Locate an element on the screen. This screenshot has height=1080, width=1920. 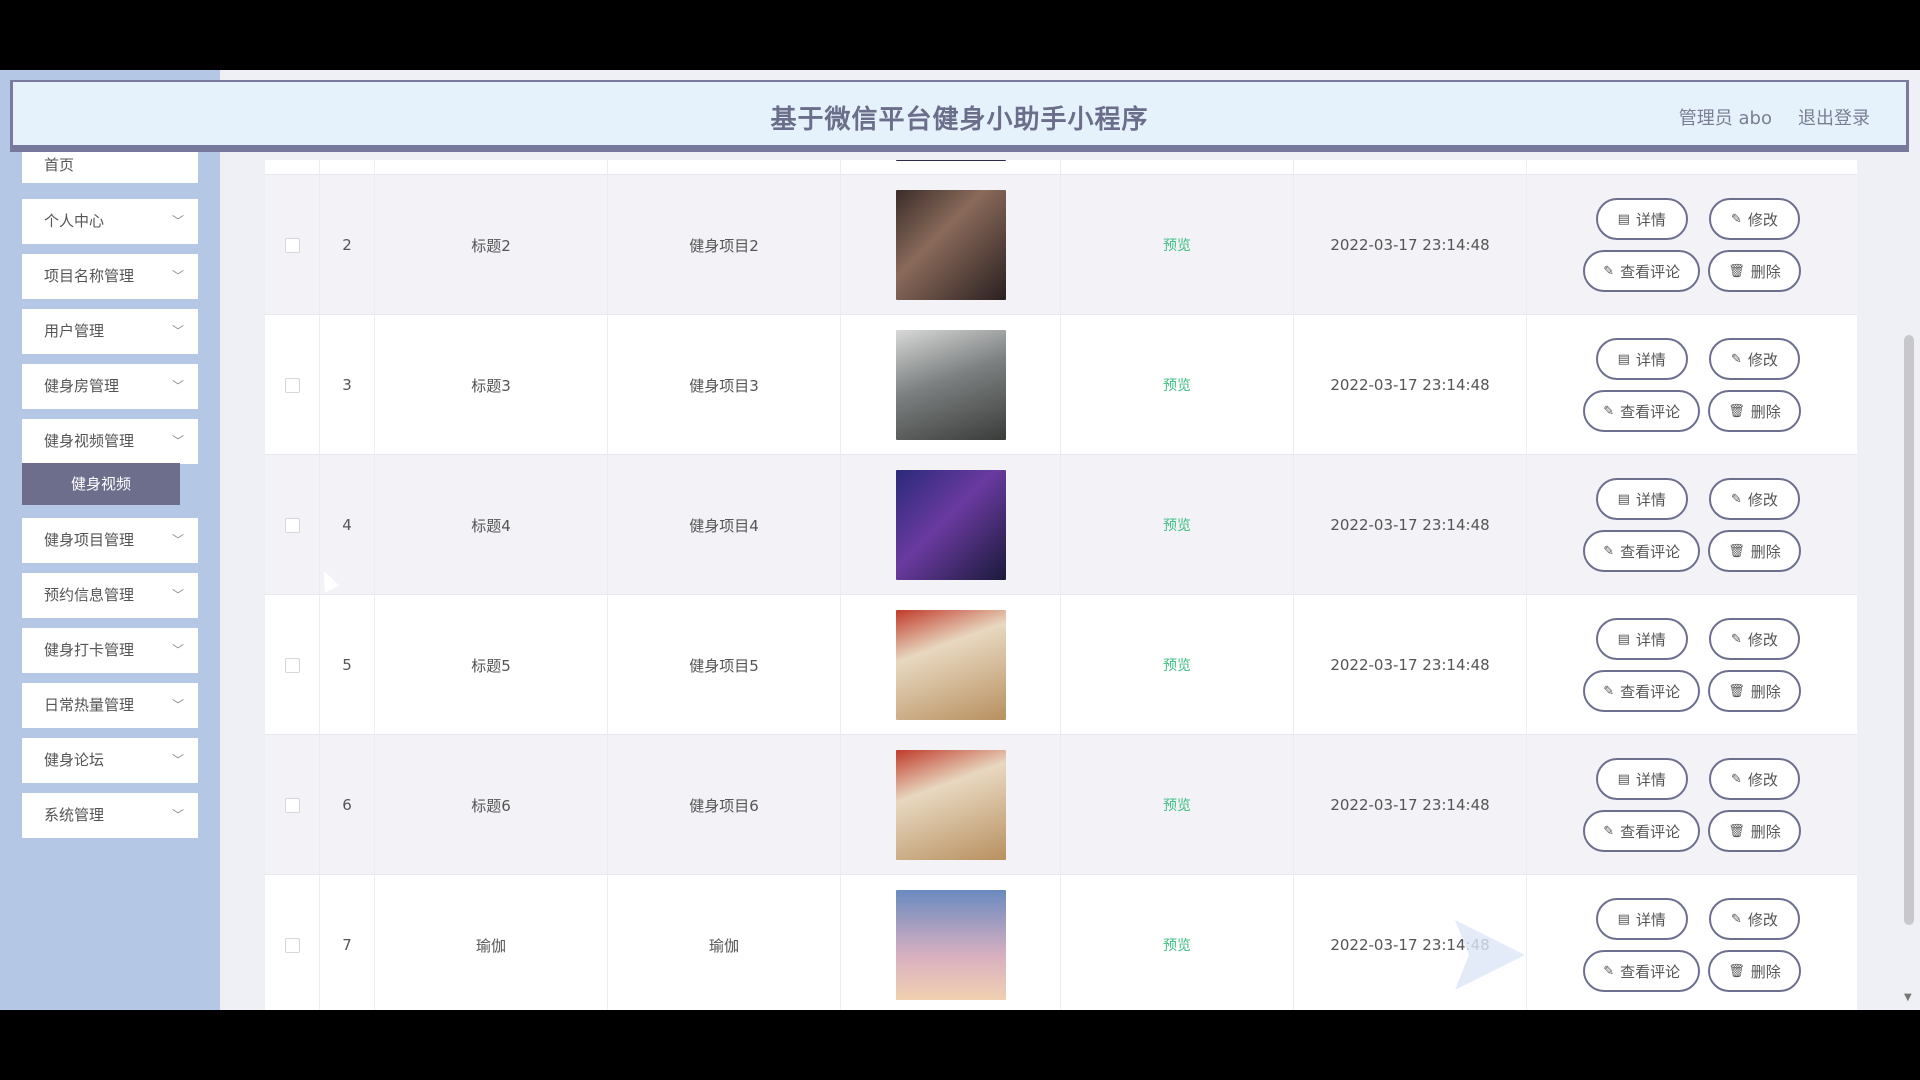
sidebar-item-label: 个人中心 is located at coordinates (74, 221).